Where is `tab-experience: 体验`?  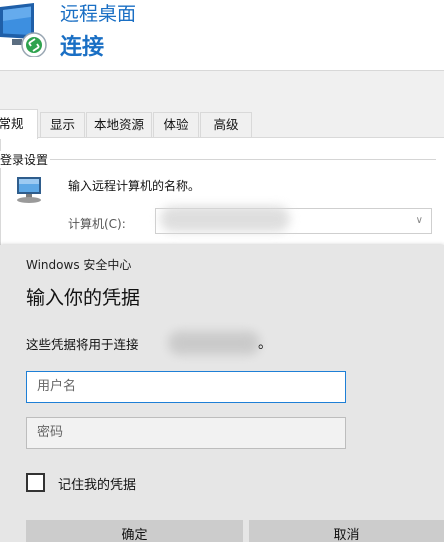
tab-experience: 体验 is located at coordinates (176, 124).